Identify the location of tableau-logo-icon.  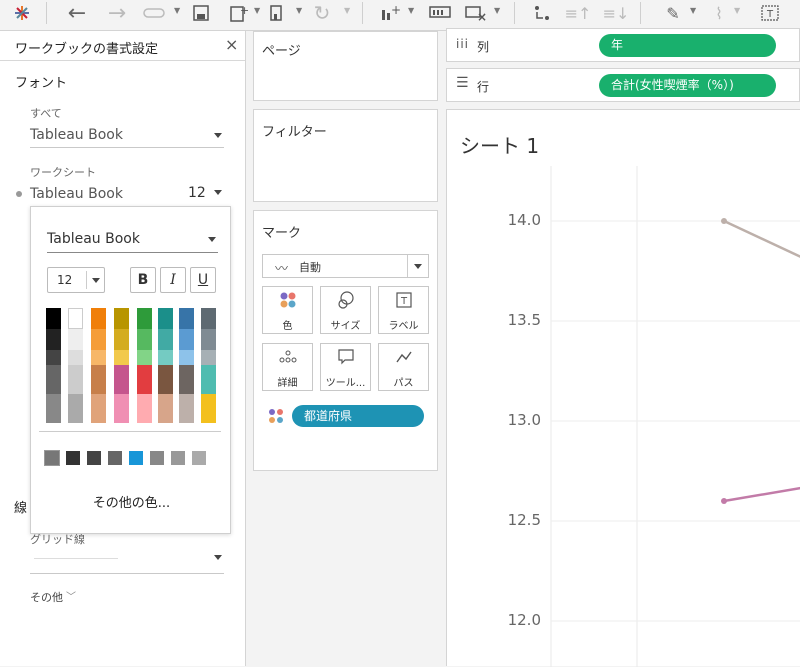
(22, 13).